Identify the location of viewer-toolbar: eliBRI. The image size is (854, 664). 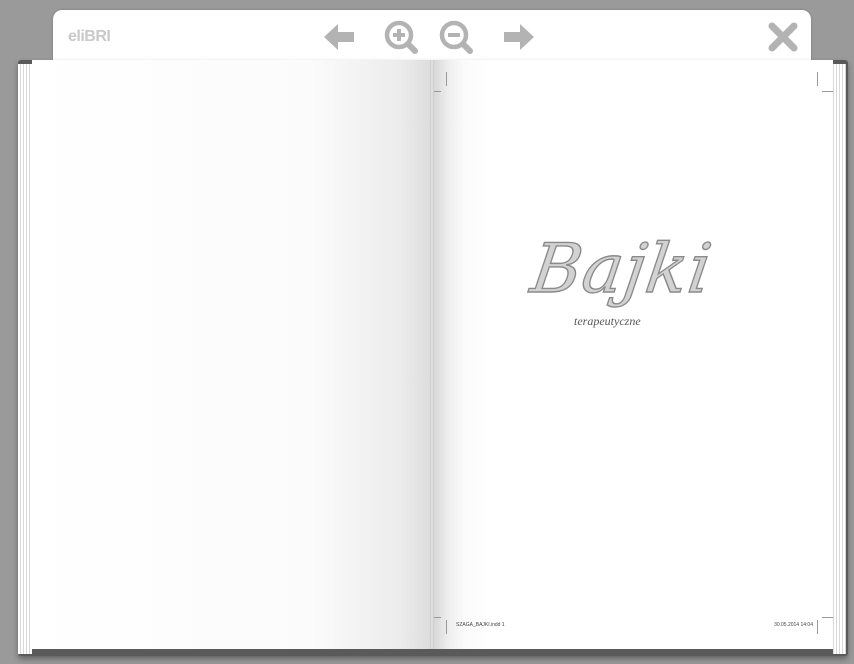
(432, 37).